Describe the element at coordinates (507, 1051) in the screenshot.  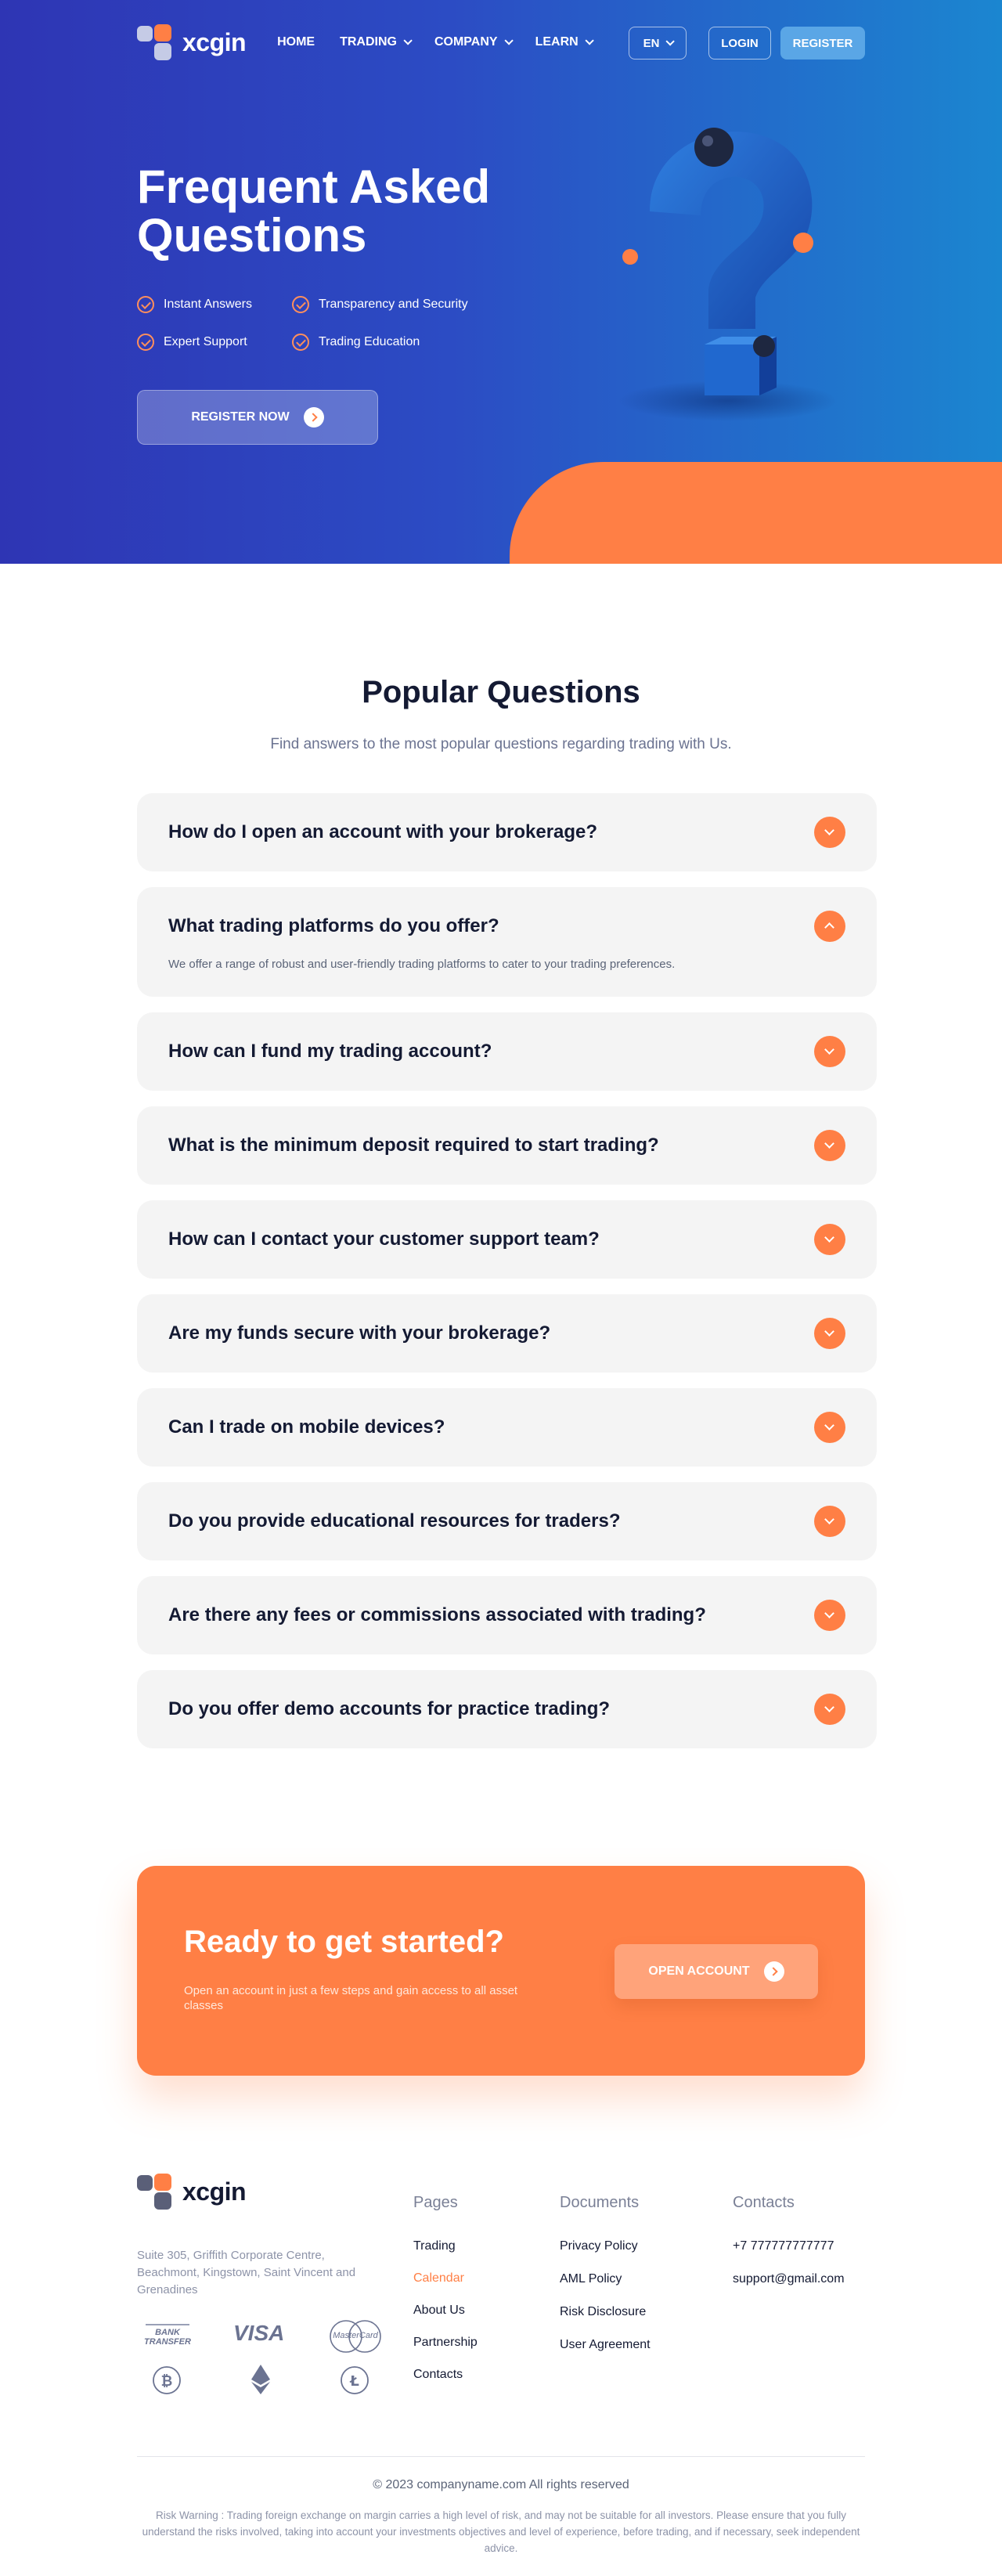
I see `faq-item: How can I fund my trading account?` at that location.